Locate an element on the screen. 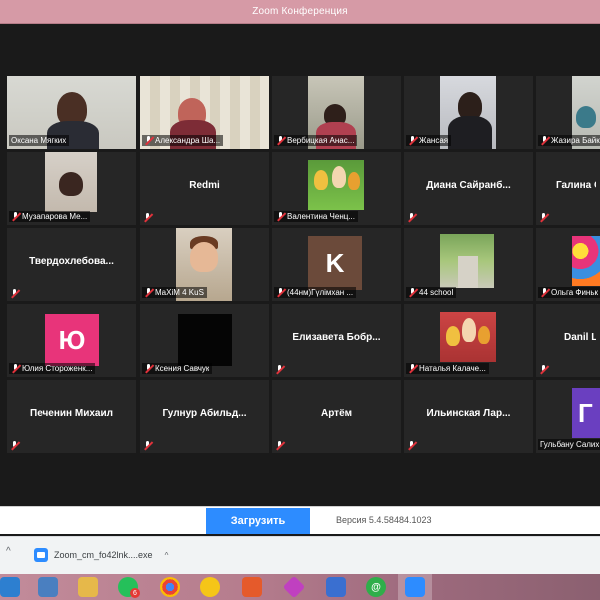 Image resolution: width=600 pixels, height=600 pixels. participant-tile: Redmi is located at coordinates (204, 188).